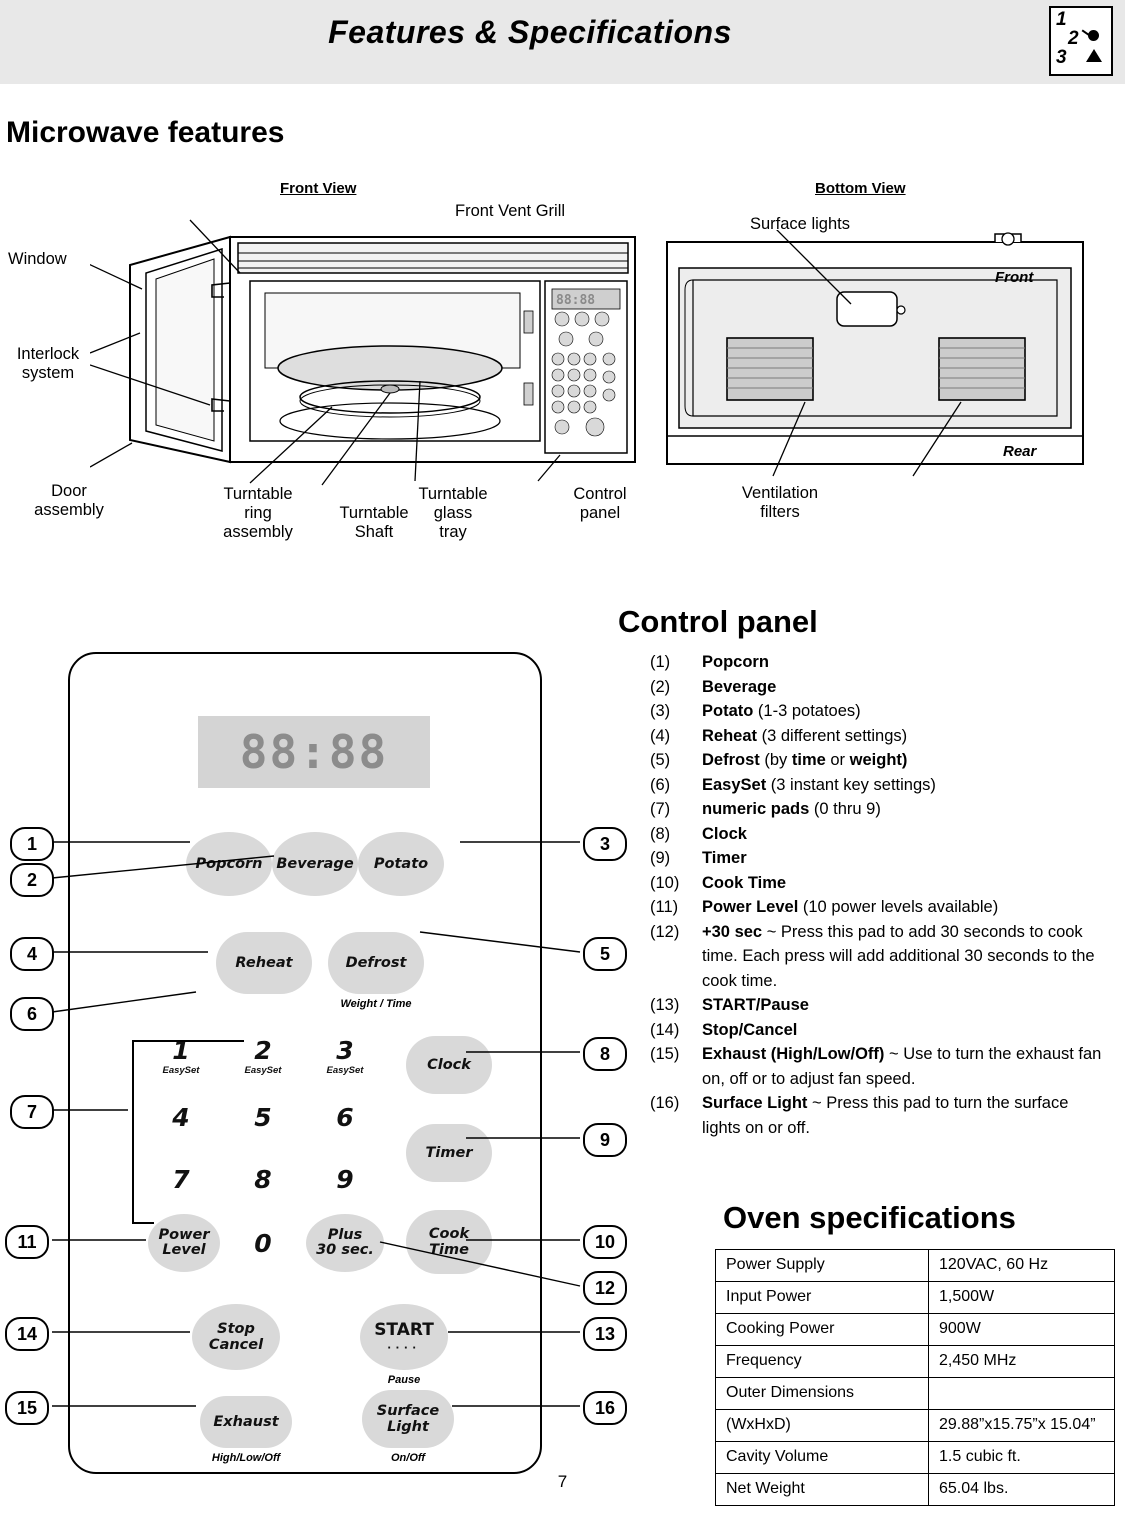  What do you see at coordinates (345, 1070) in the screenshot?
I see `pad-3-easyset-label: EasySet` at bounding box center [345, 1070].